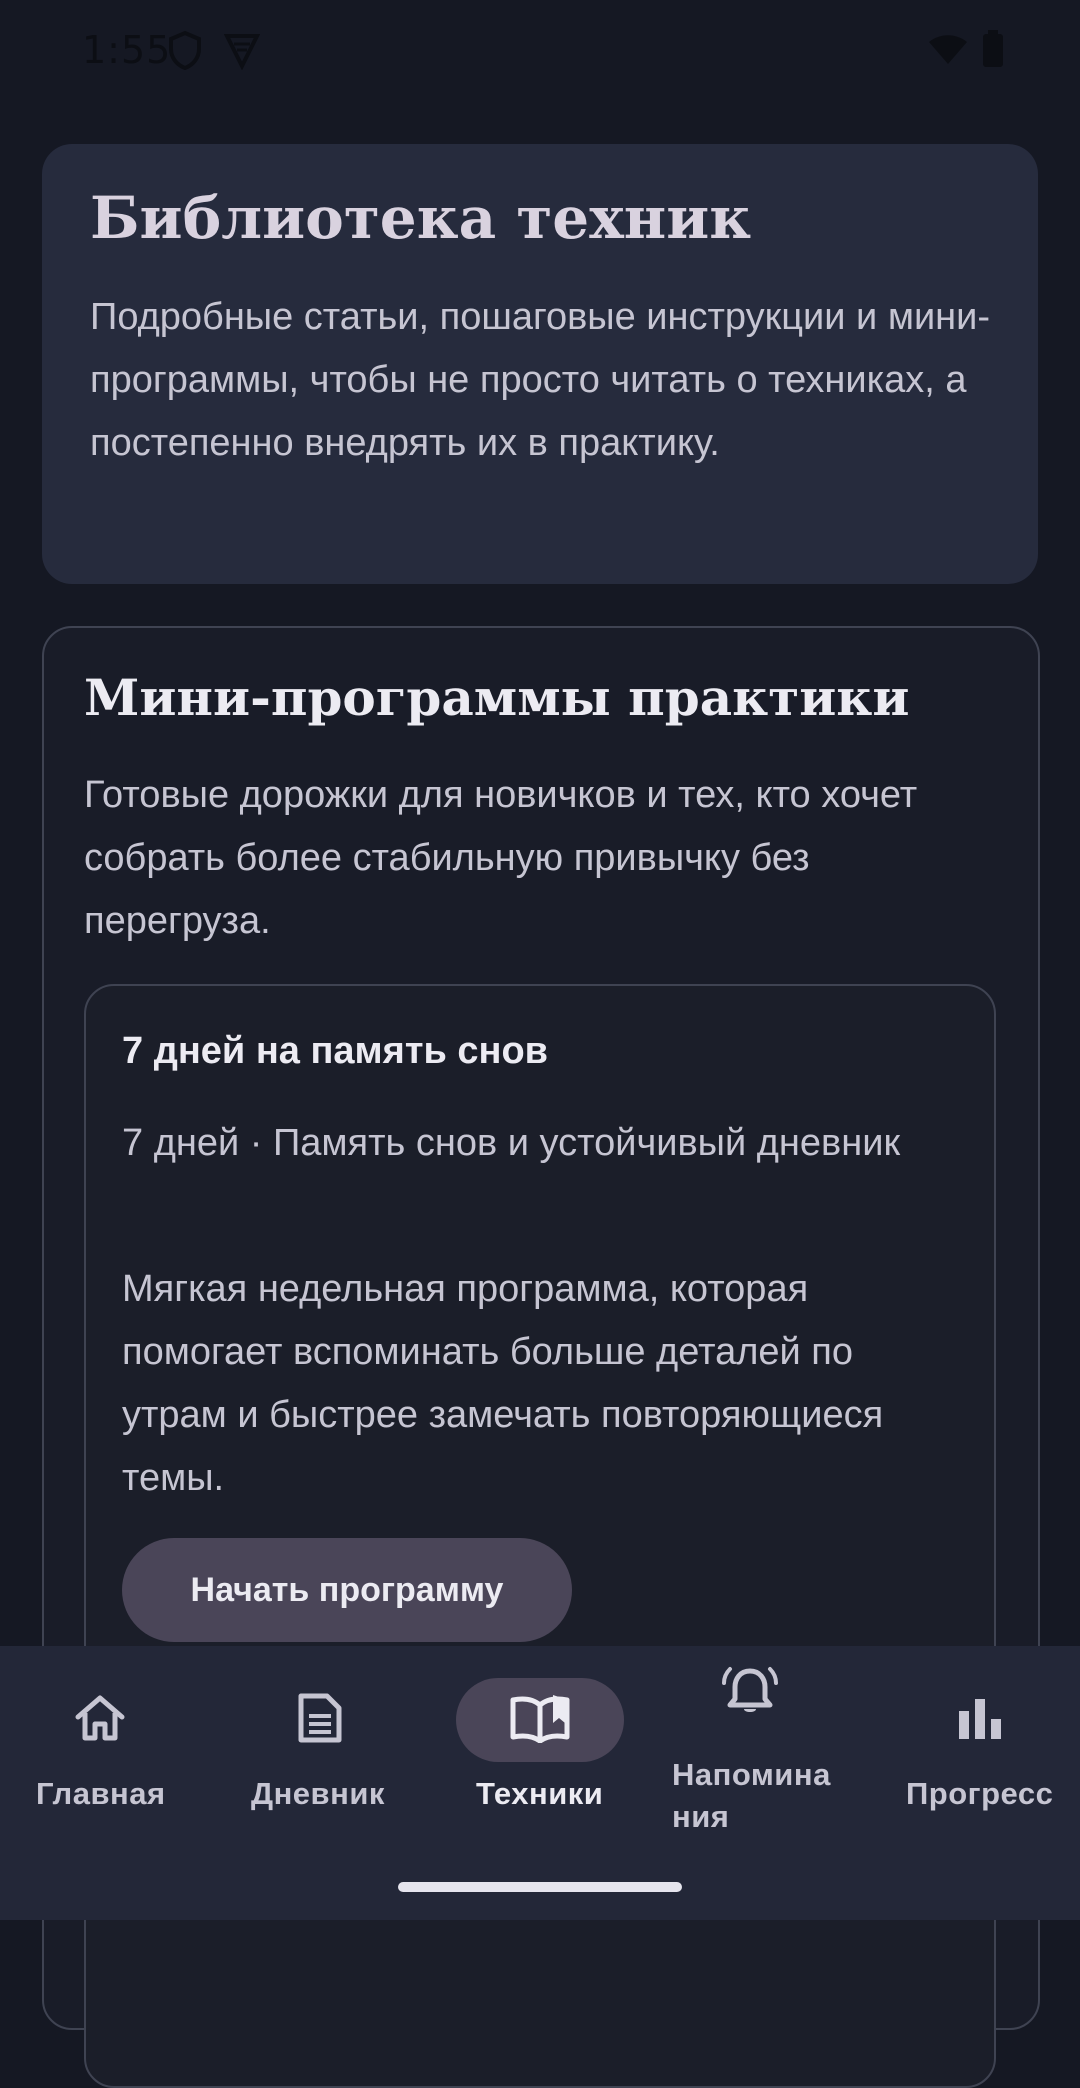  What do you see at coordinates (540, 1793) in the screenshot?
I see `nav-label-techniques: Техники` at bounding box center [540, 1793].